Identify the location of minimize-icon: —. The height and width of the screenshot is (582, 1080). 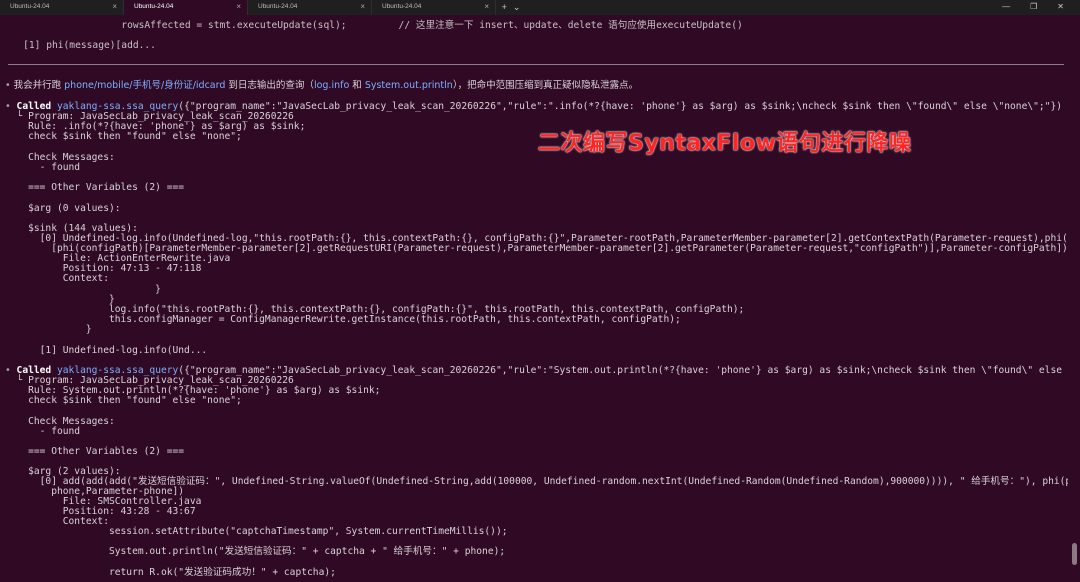
(1006, 7).